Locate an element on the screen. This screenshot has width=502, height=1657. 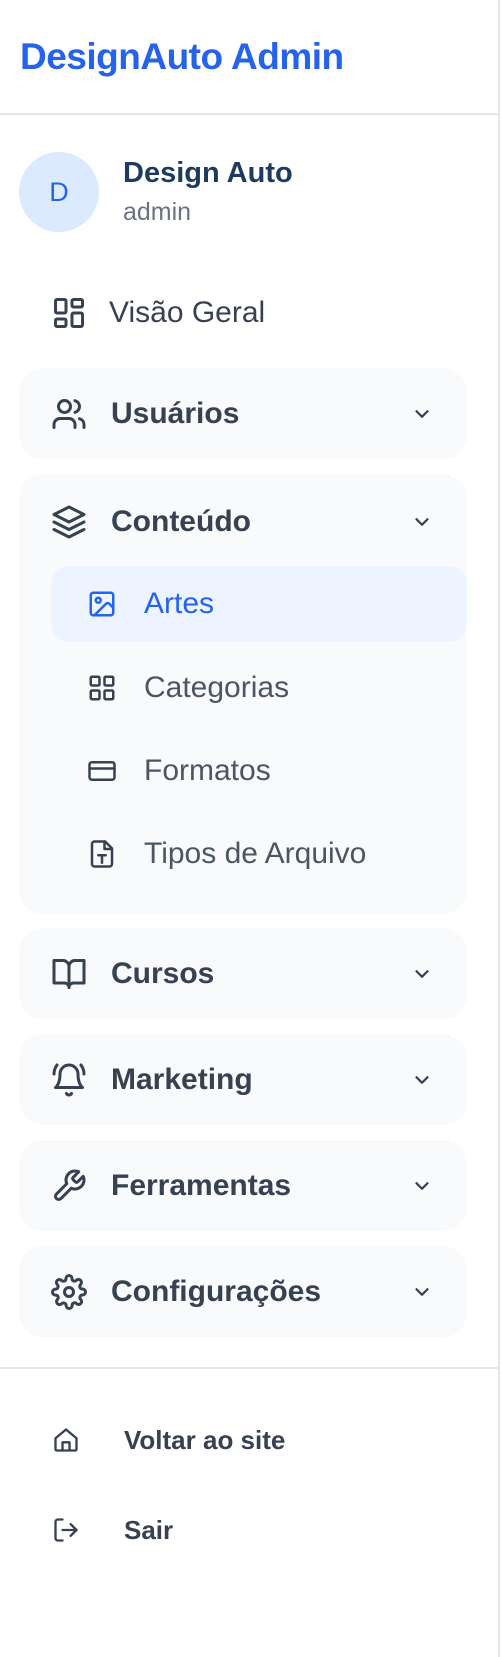
nav-group-settings: Configurações is located at coordinates (243, 1291).